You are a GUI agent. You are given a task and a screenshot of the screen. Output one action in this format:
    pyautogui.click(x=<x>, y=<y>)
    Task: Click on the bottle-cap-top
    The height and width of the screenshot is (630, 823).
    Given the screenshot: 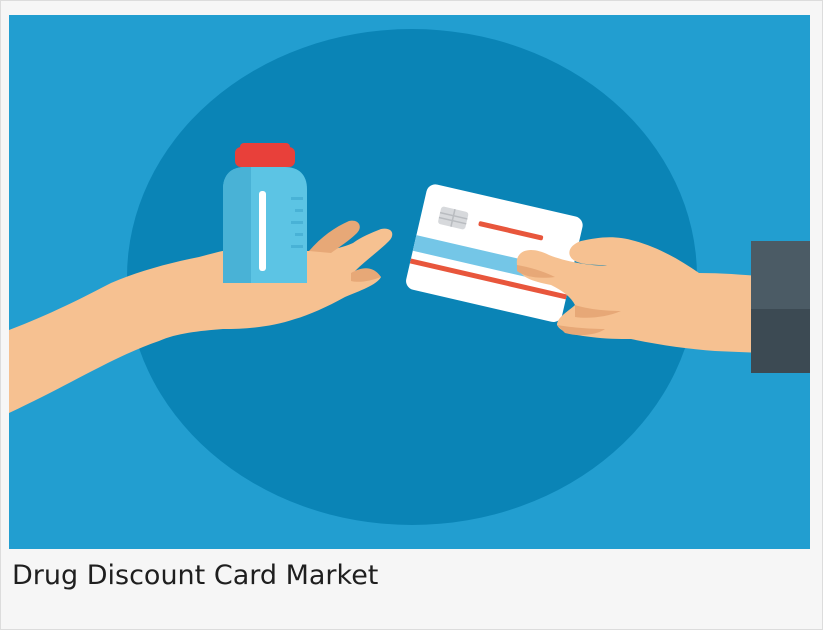 What is the action you would take?
    pyautogui.click(x=265, y=147)
    